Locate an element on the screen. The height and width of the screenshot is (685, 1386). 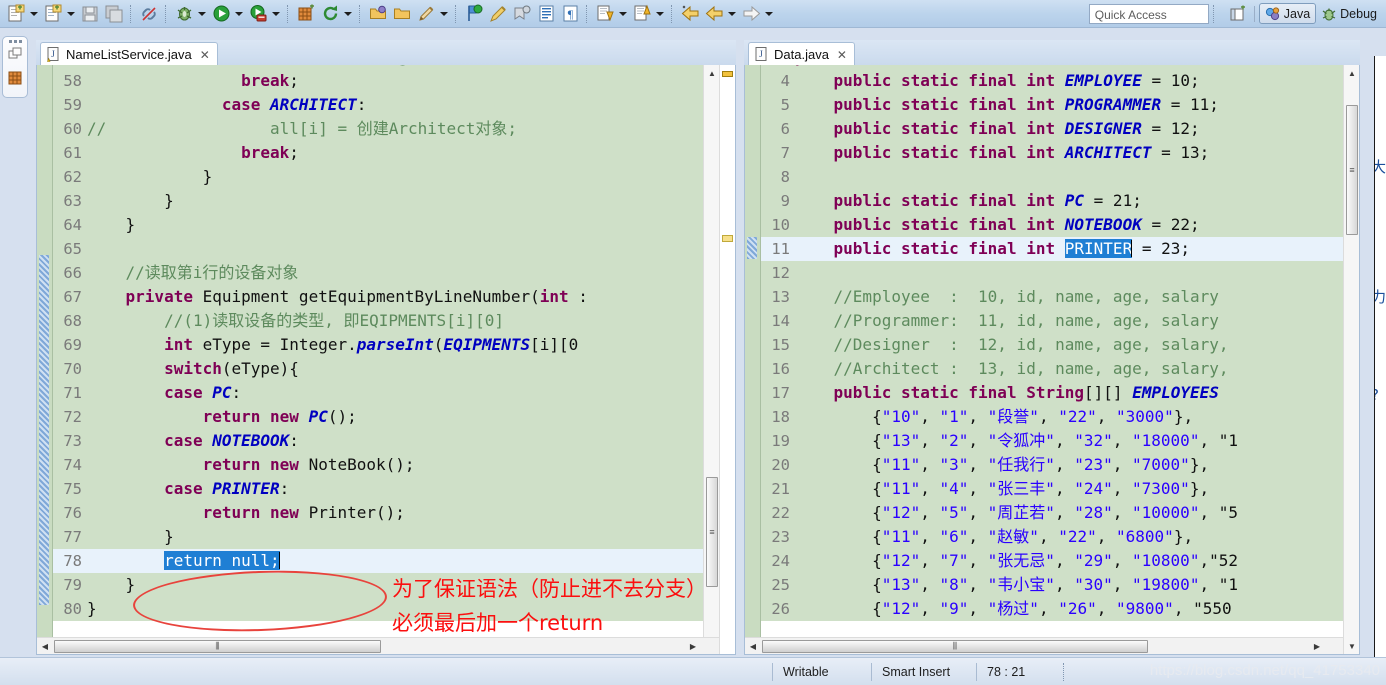
perspective-java-label: Java is located at coordinates (1297, 13).